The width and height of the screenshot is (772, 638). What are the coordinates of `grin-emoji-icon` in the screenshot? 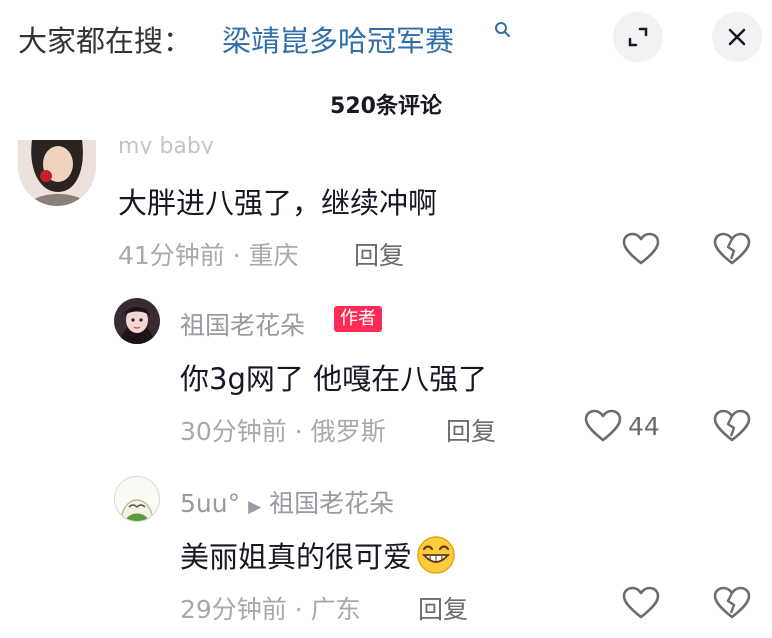 It's located at (436, 555).